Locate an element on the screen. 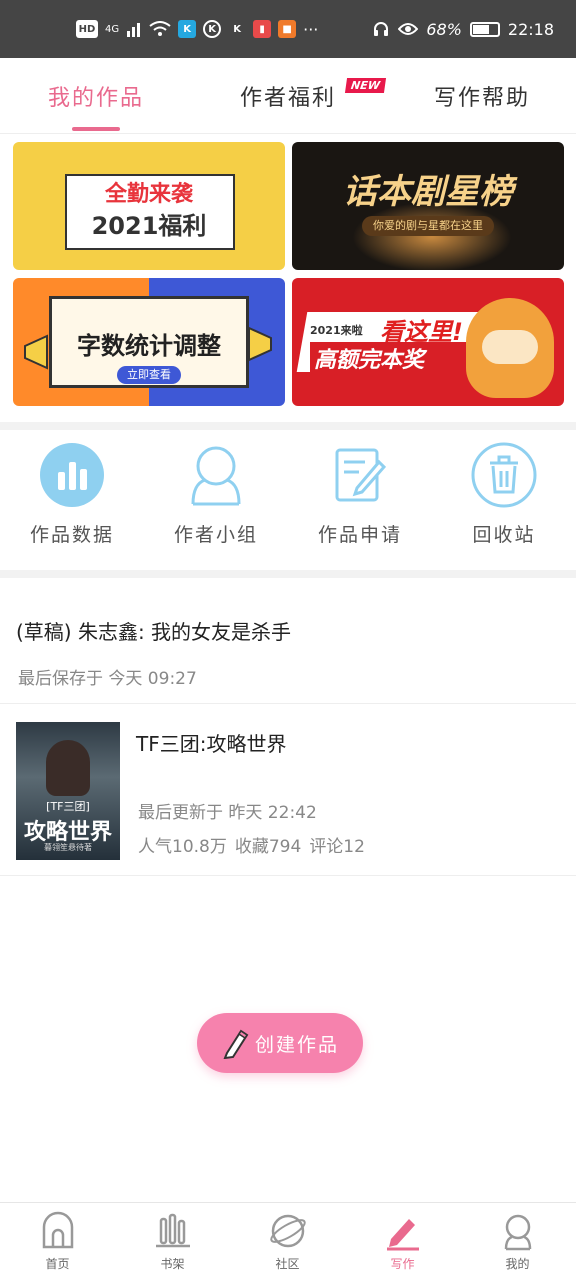  banner-completion-tag: 2021来啦 is located at coordinates (336, 330).